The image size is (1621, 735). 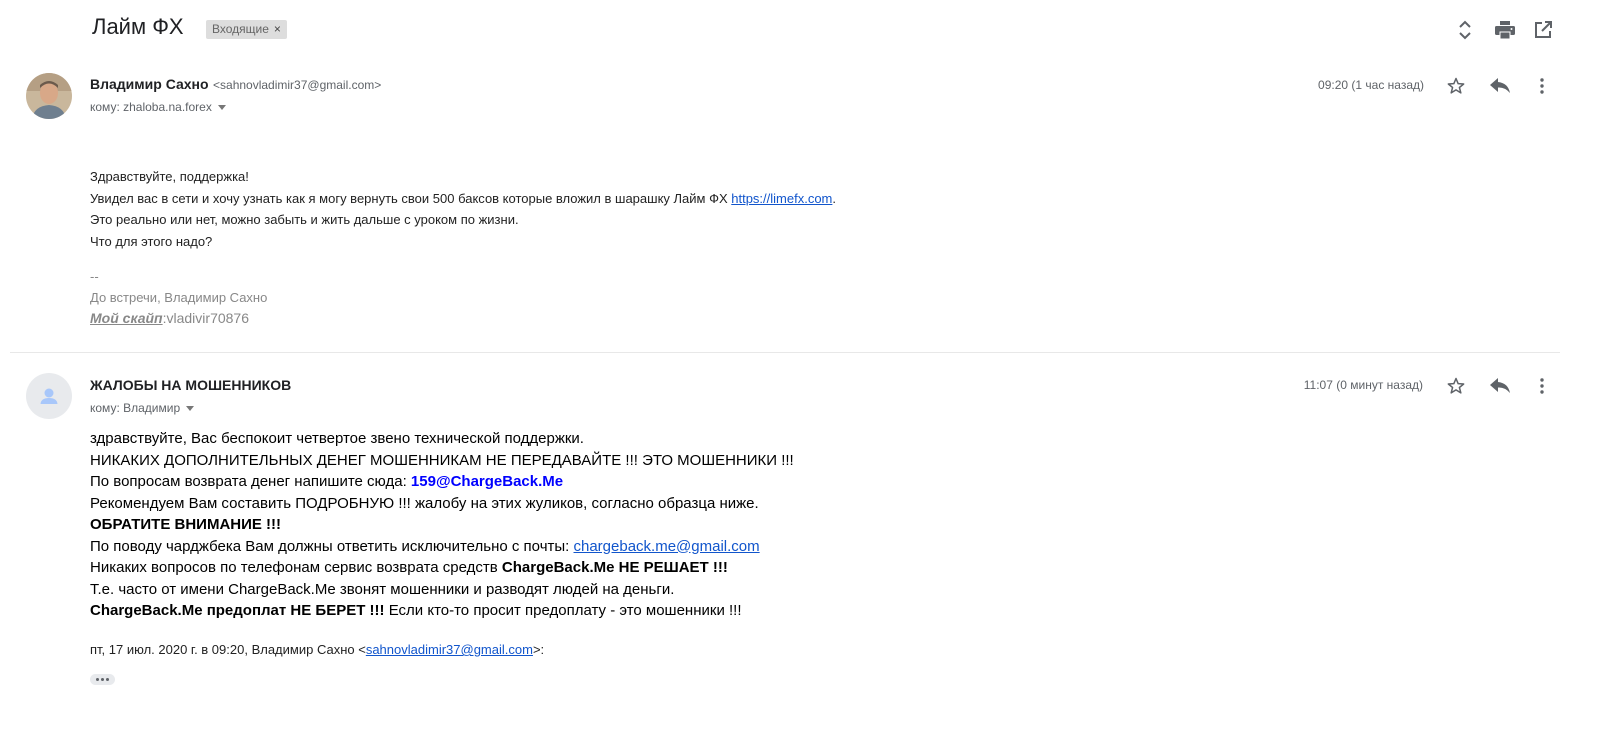 What do you see at coordinates (277, 29) in the screenshot?
I see `label-remove-icon: ×` at bounding box center [277, 29].